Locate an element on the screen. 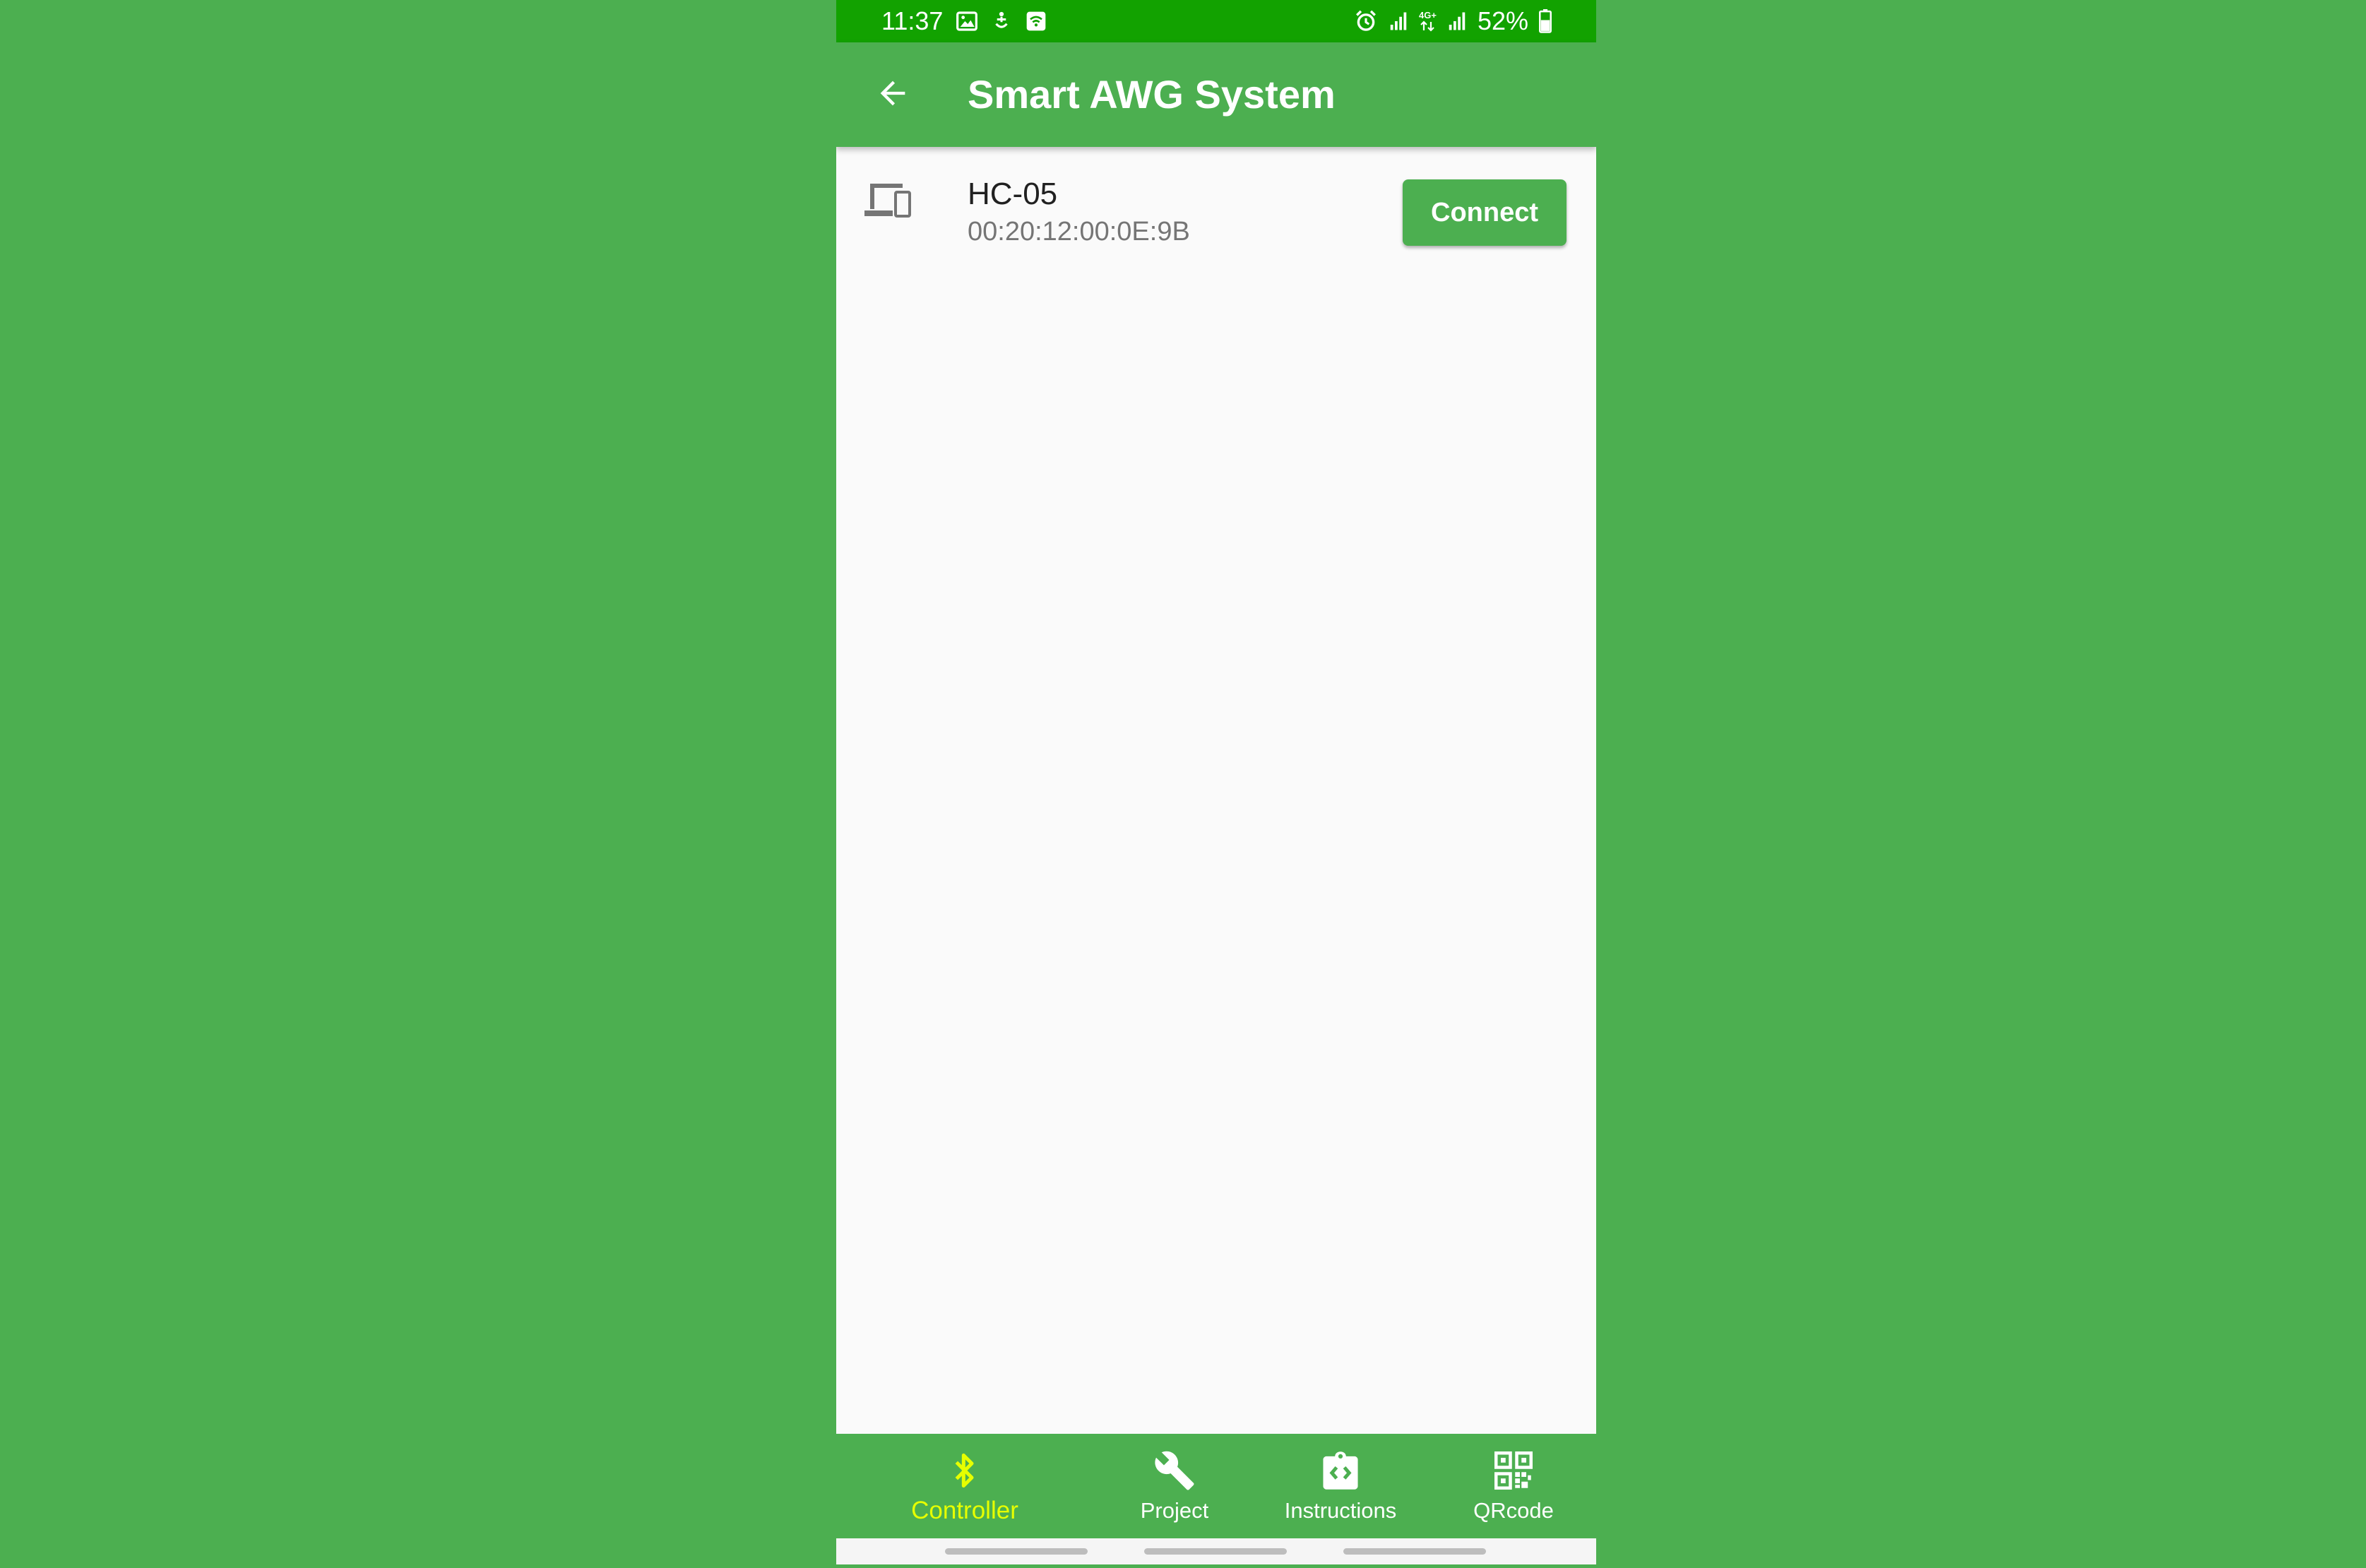 This screenshot has height=1568, width=2366. connect-button: Connect is located at coordinates (1485, 212).